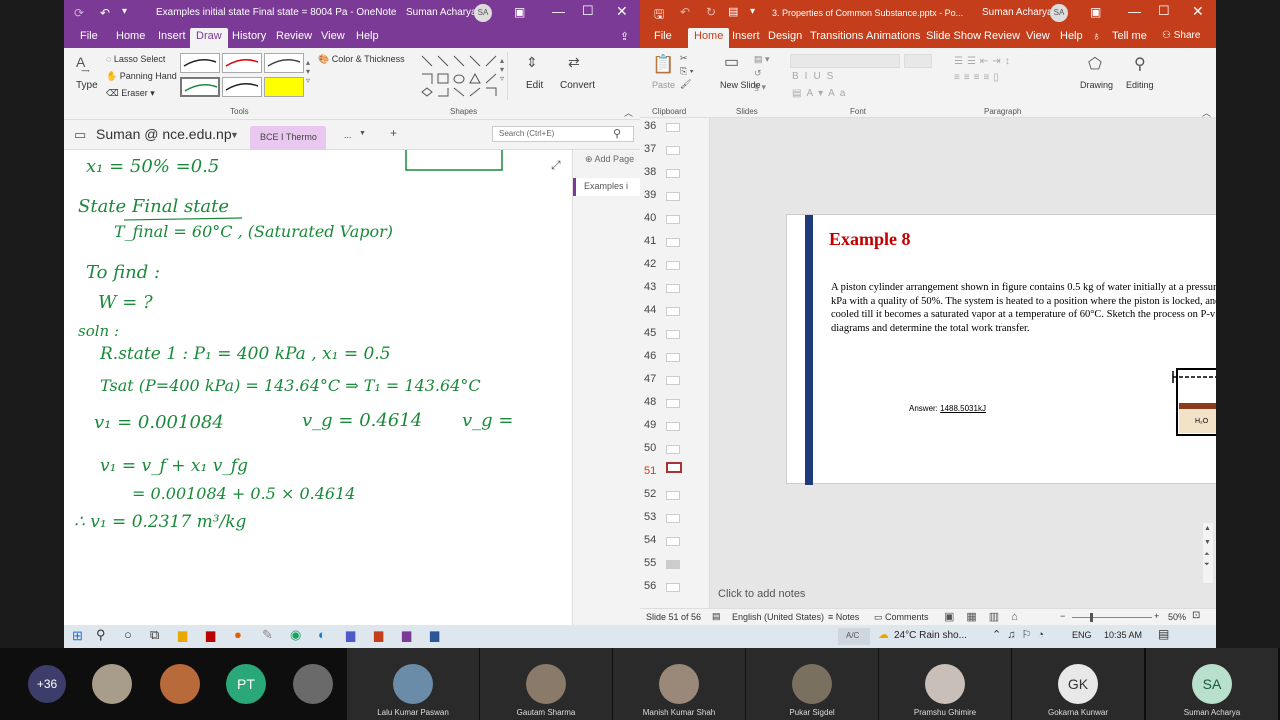 The image size is (1280, 720). I want to click on sync-icon: ⟳, so click(79, 13).